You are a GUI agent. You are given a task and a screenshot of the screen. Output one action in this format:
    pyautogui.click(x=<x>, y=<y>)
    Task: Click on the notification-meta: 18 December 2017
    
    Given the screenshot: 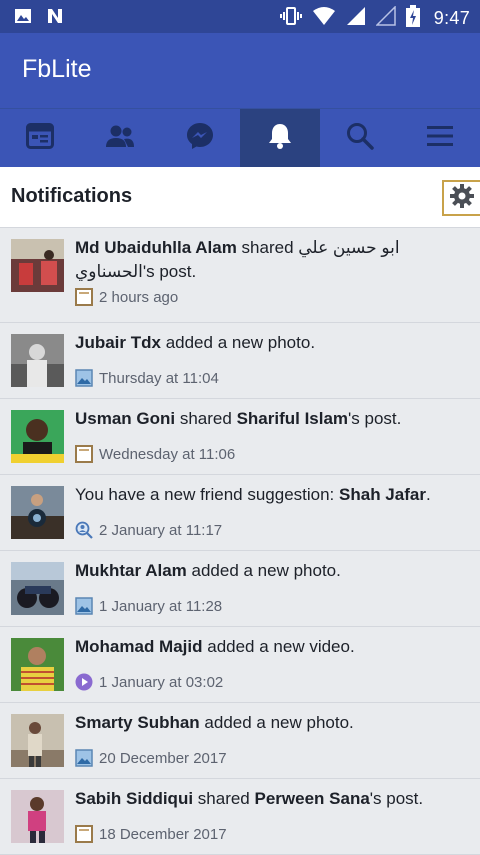 What is the action you would take?
    pyautogui.click(x=151, y=834)
    